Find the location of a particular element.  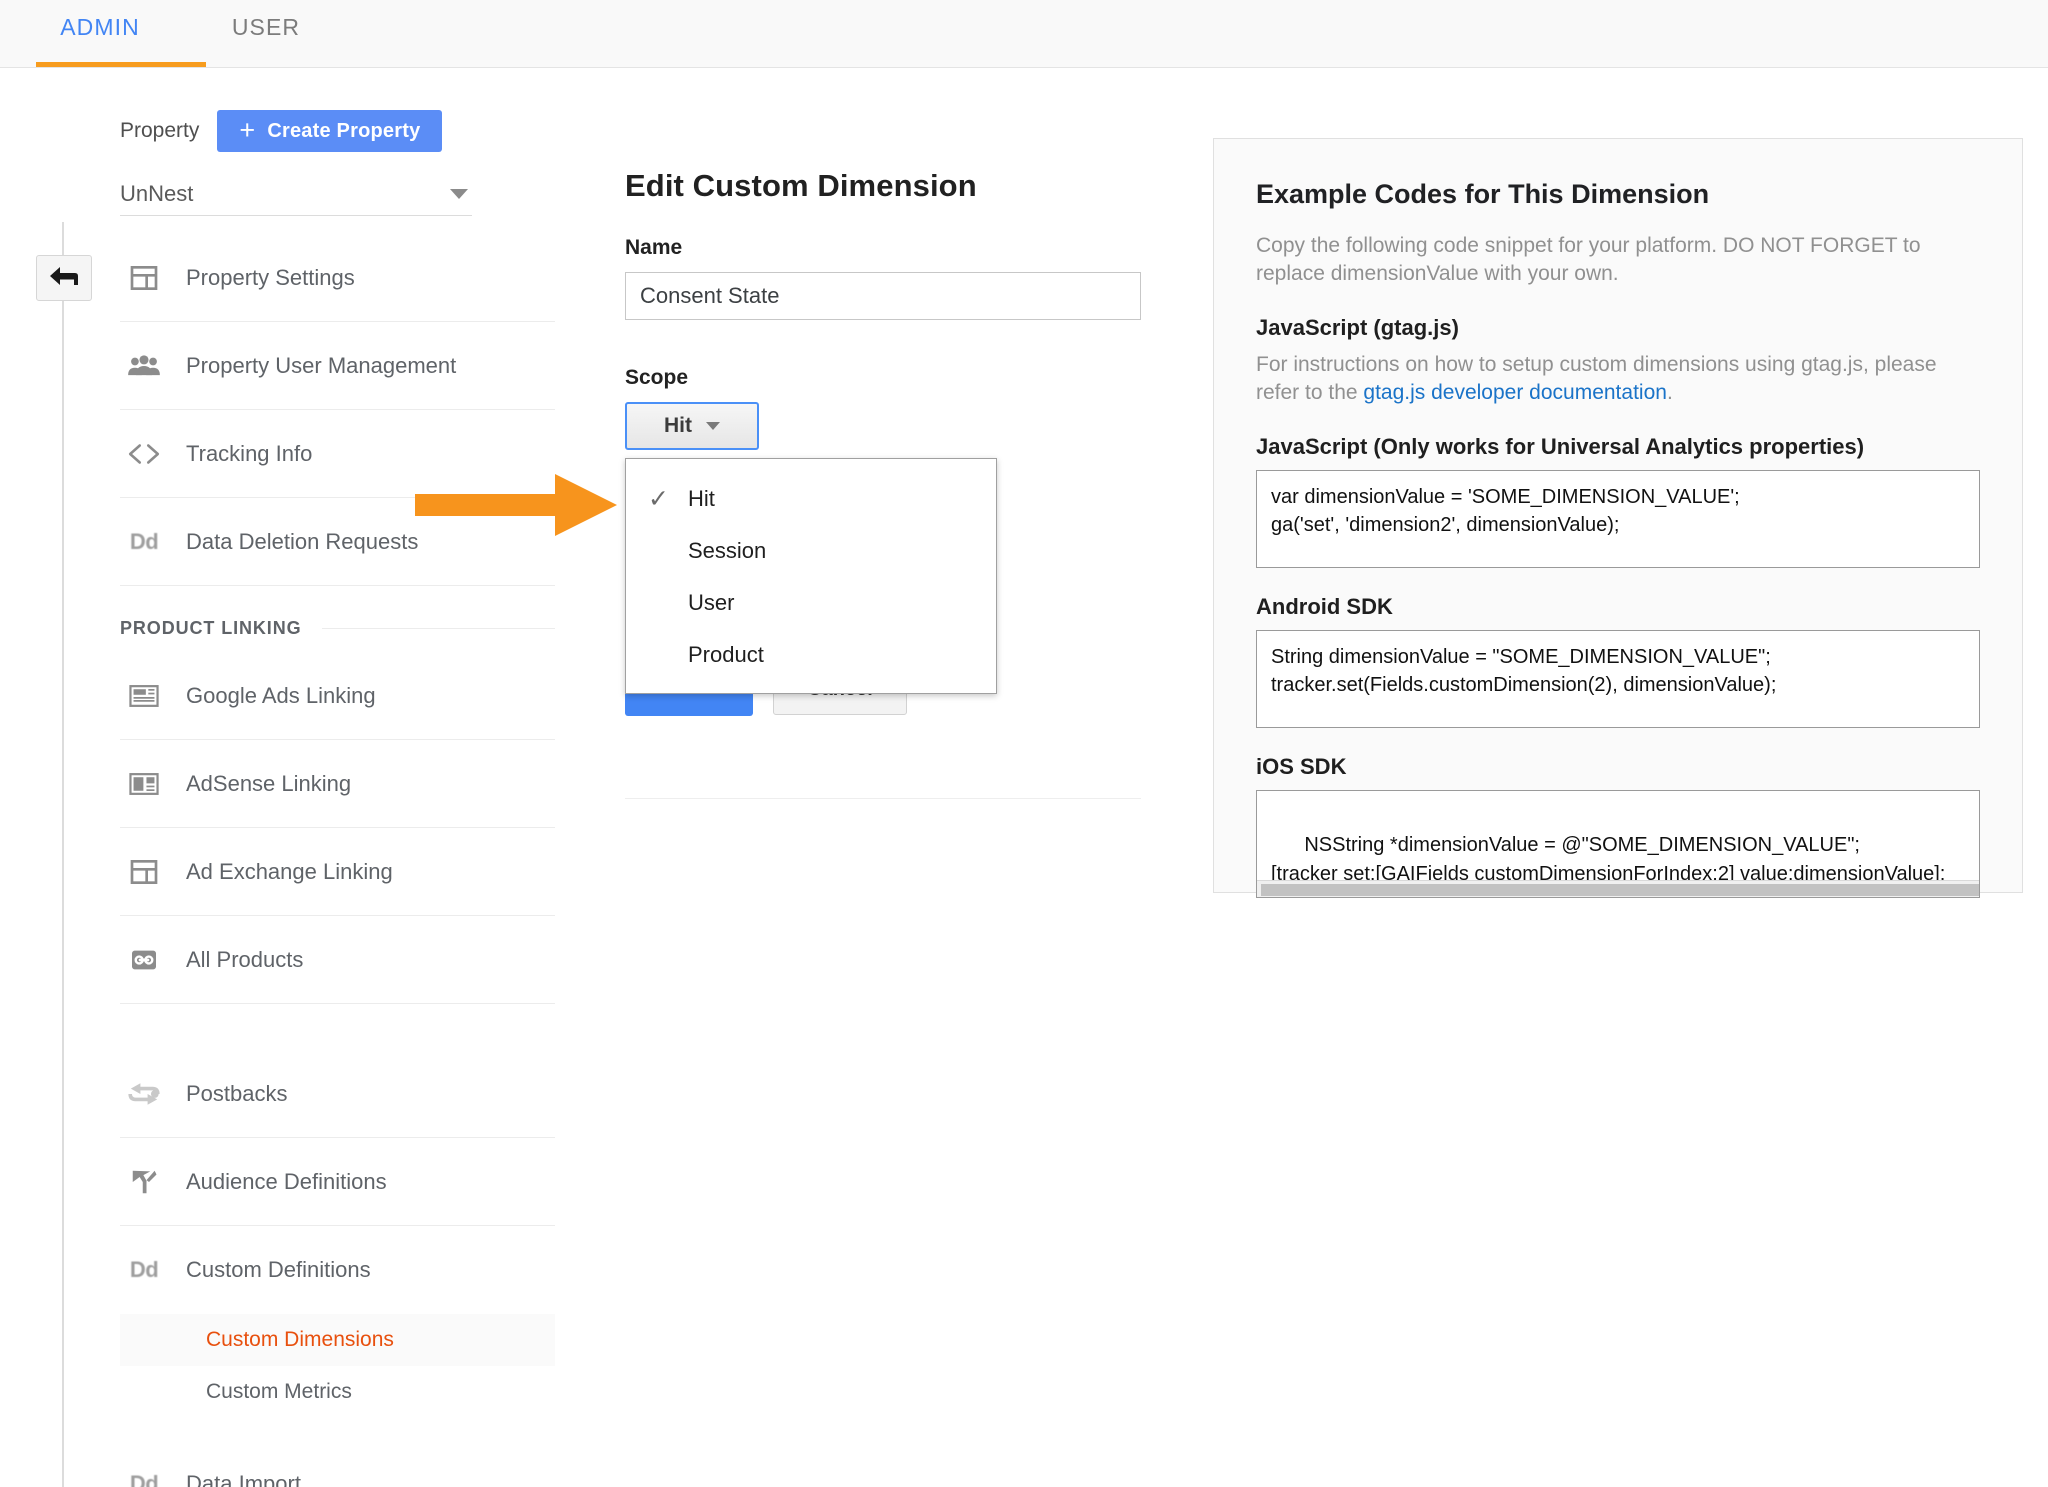

sidebar-item-label: Google Ads Linking is located at coordinates (281, 695).